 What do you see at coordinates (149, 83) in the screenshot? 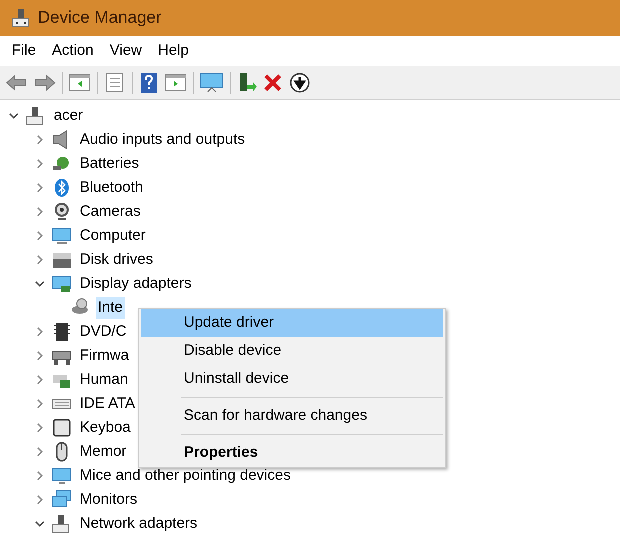
I see `help-icon` at bounding box center [149, 83].